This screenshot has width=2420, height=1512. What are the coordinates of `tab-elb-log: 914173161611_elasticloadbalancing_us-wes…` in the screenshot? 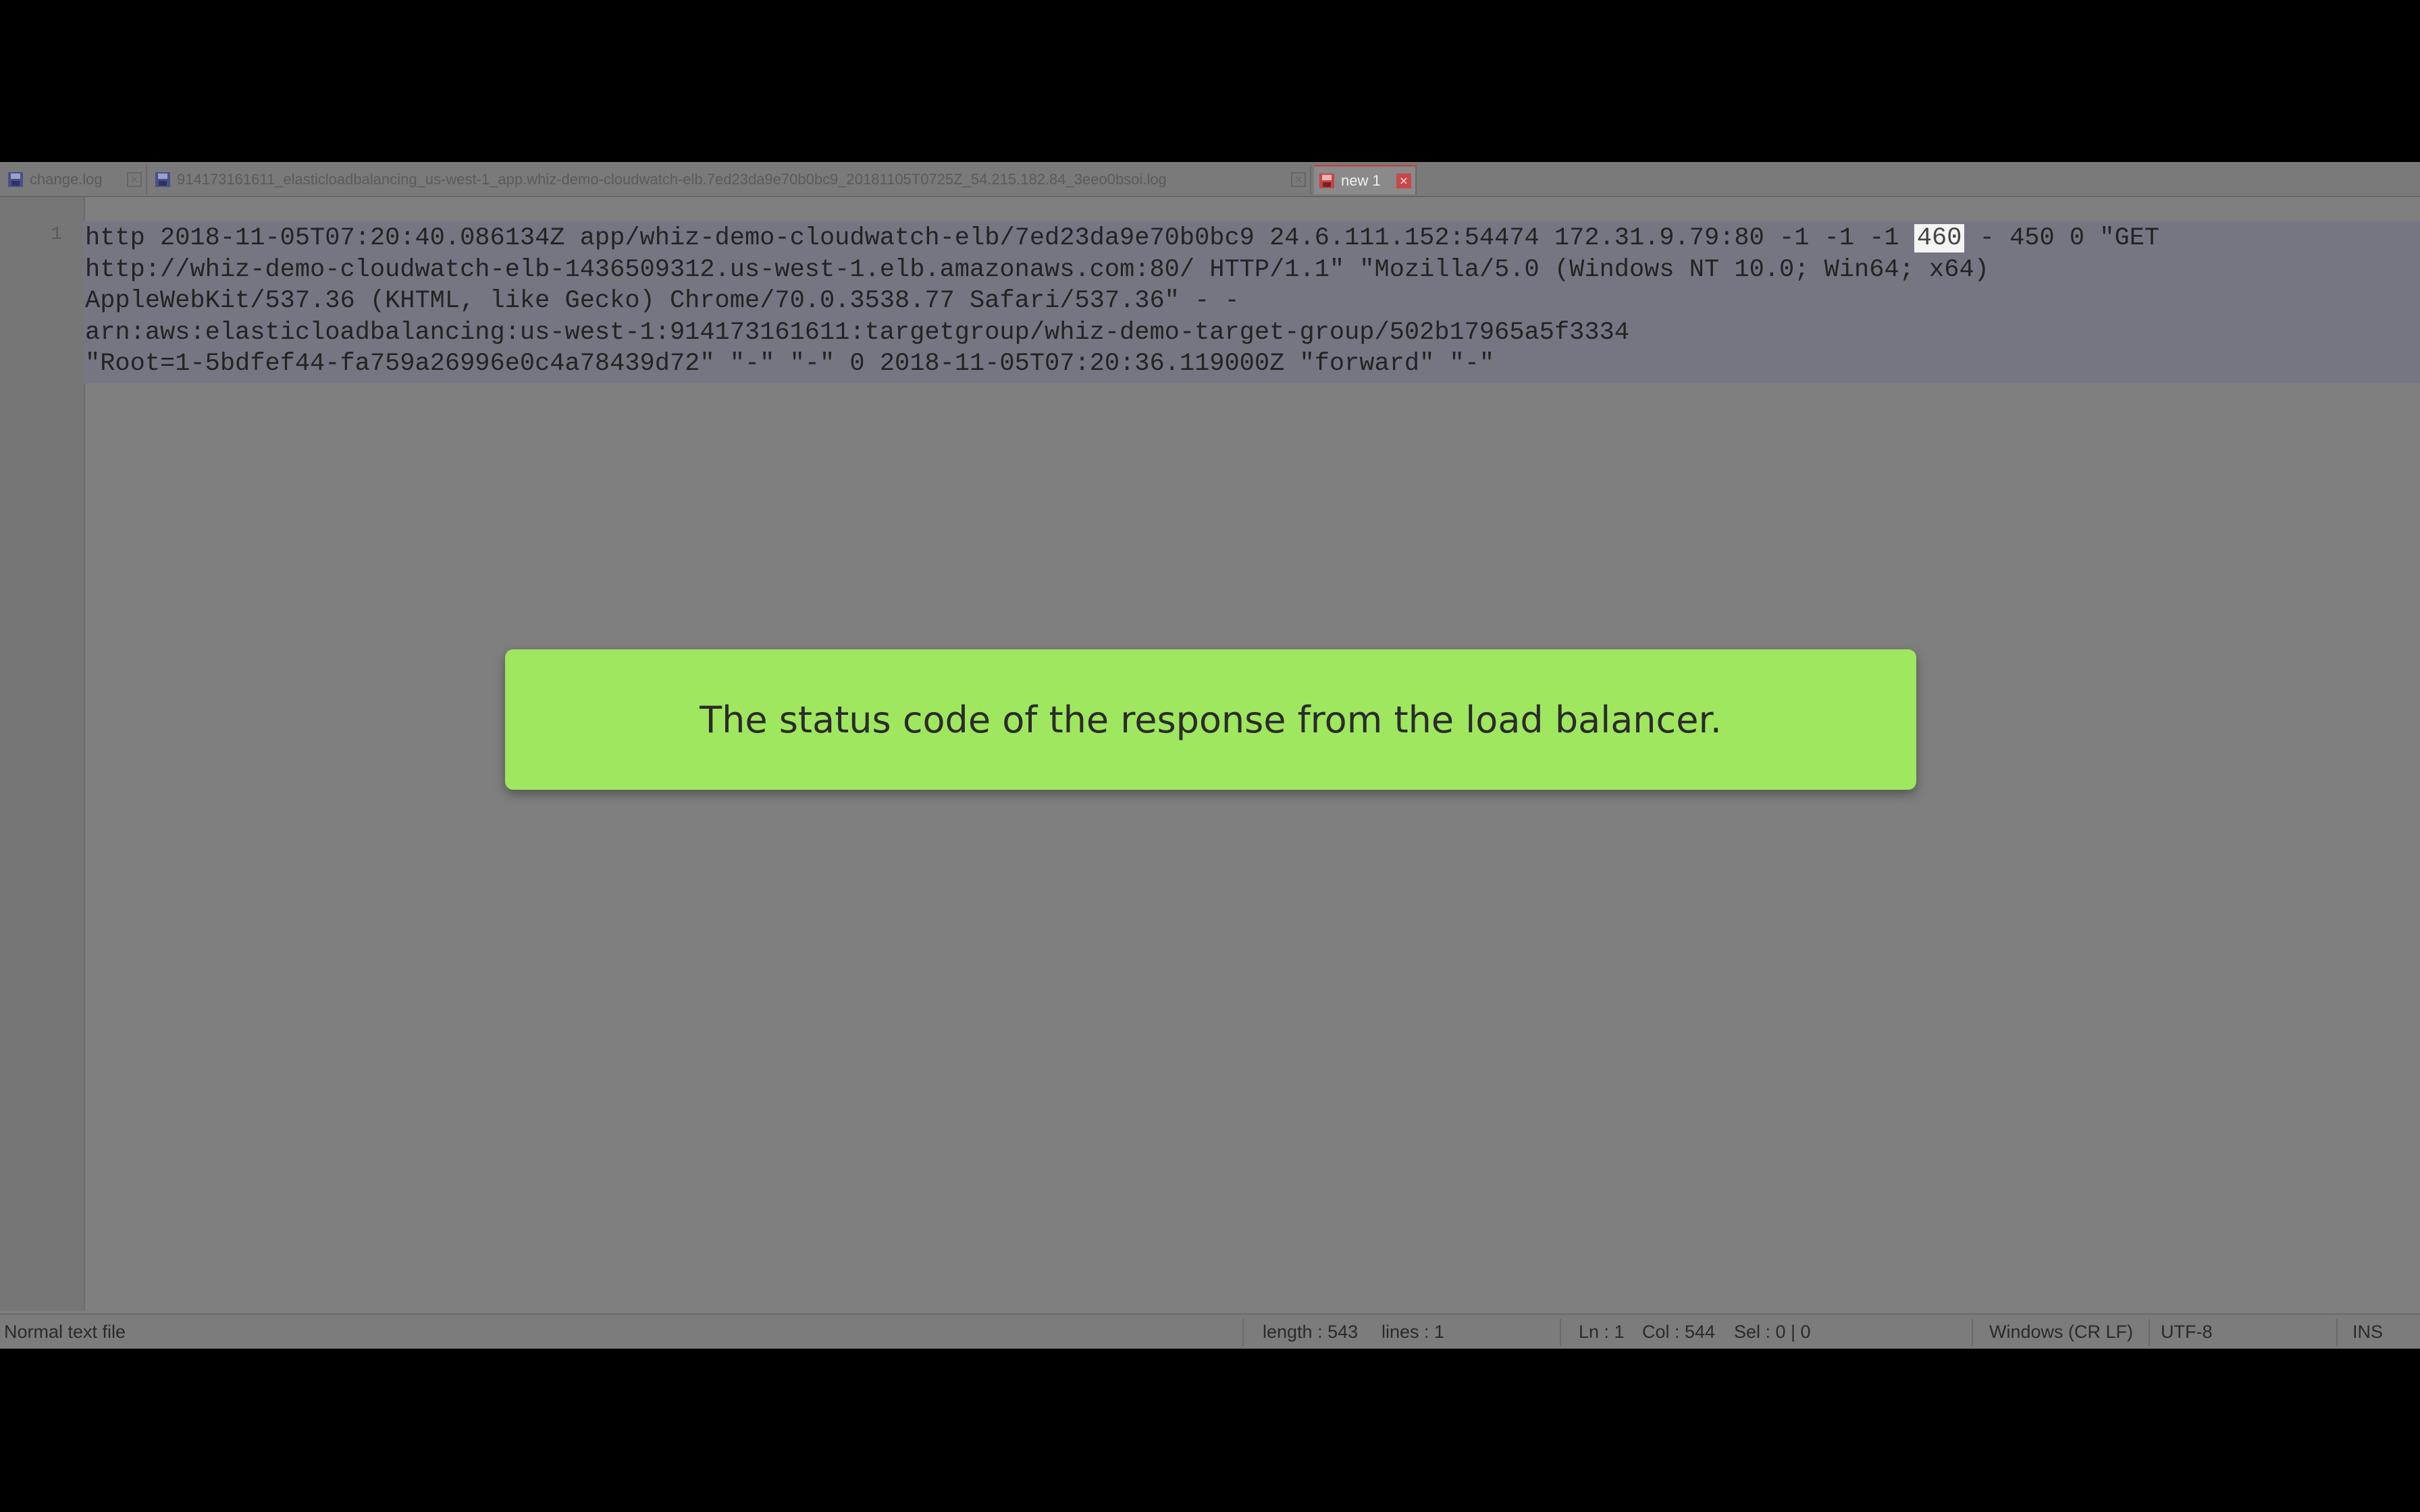 It's located at (730, 179).